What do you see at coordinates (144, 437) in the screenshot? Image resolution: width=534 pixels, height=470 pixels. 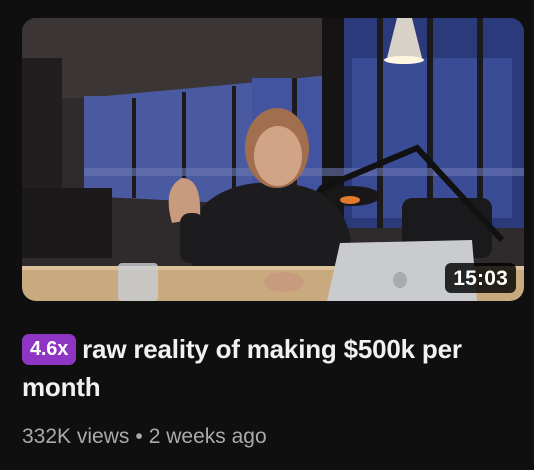 I see `video-metadata: 332K views • 2 weeks ago` at bounding box center [144, 437].